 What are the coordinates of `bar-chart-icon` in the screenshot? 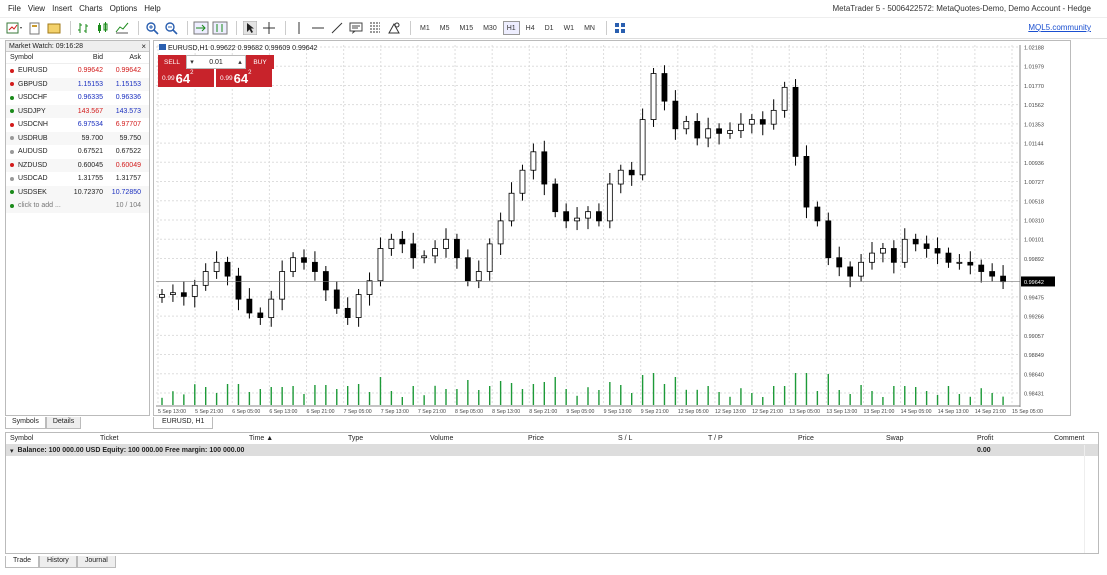 It's located at (84, 28).